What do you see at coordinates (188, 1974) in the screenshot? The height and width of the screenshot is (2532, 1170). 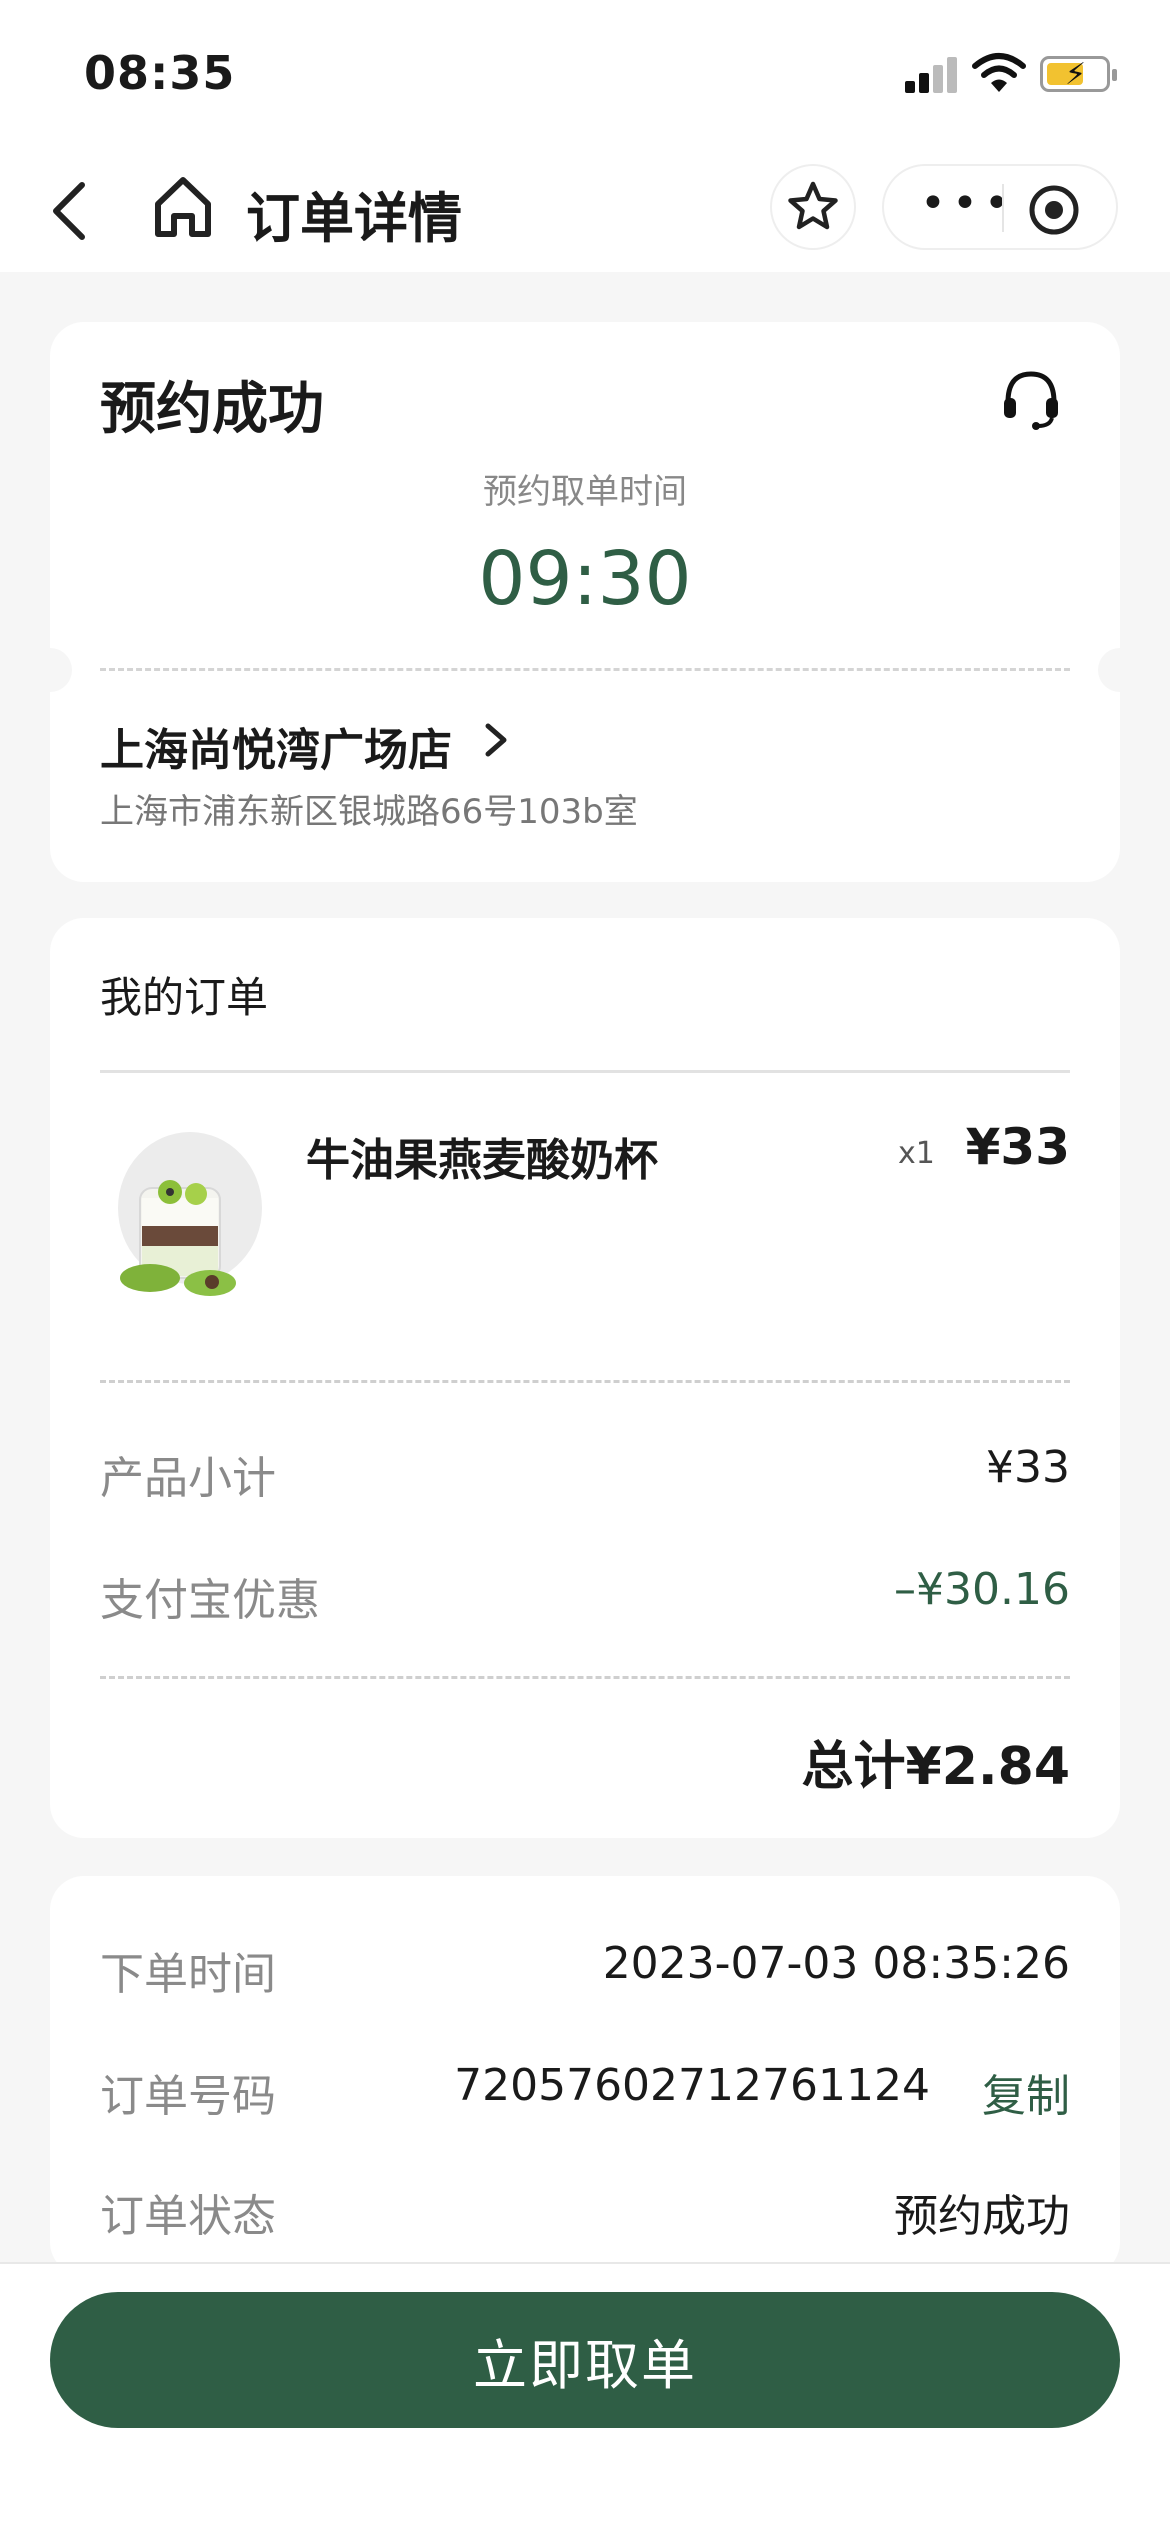 I see `order-time-label: 下单时间` at bounding box center [188, 1974].